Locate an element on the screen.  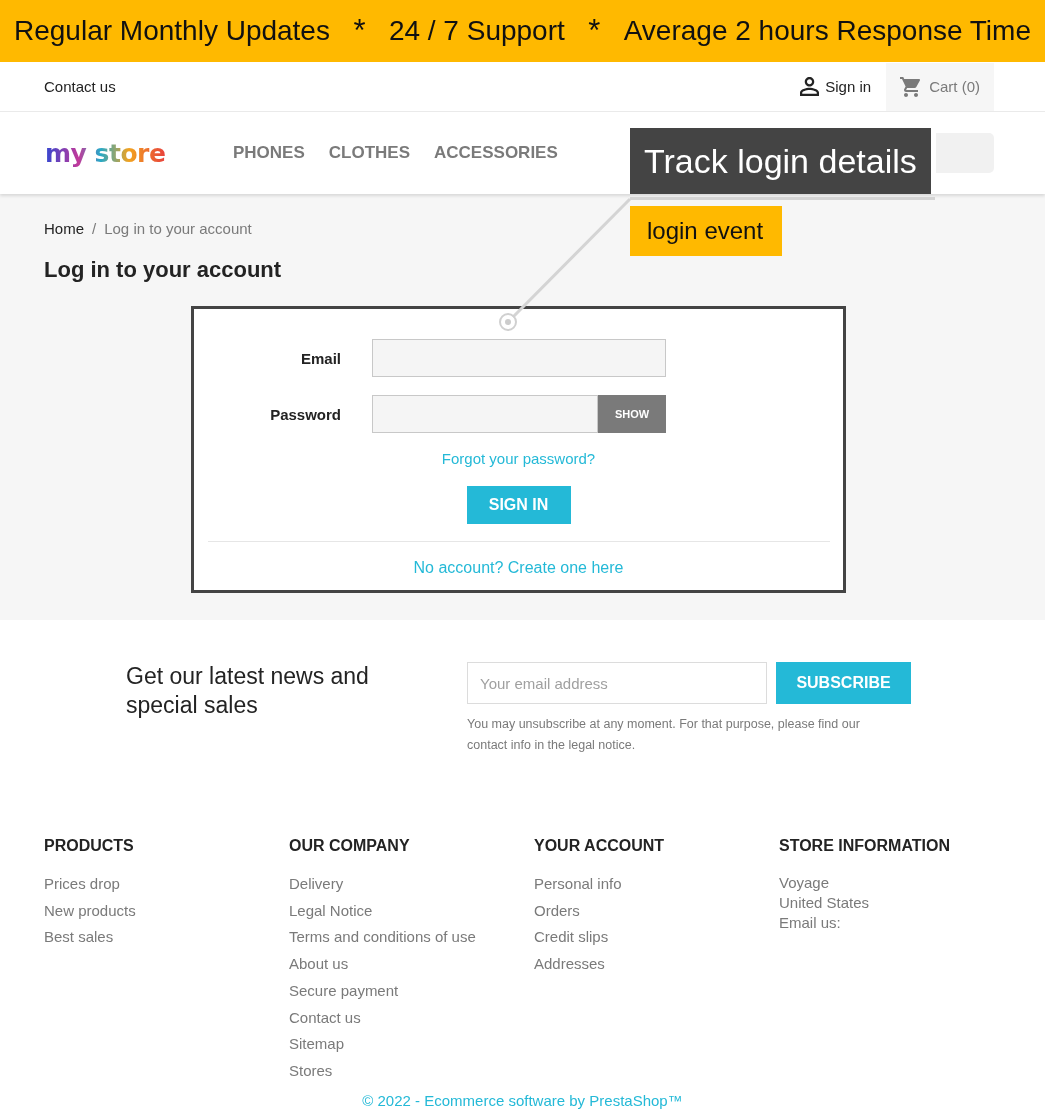
menu-link: CLOTHES is located at coordinates (369, 153).